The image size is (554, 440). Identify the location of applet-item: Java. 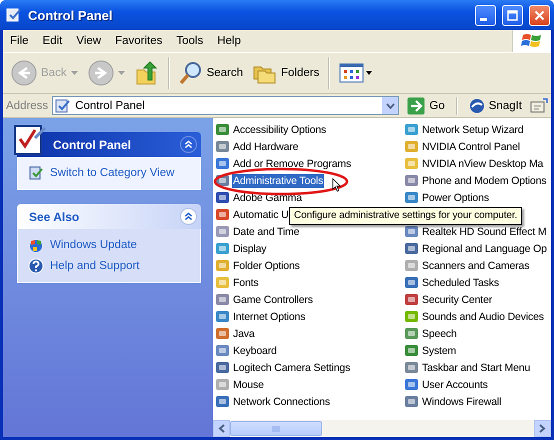
(244, 333).